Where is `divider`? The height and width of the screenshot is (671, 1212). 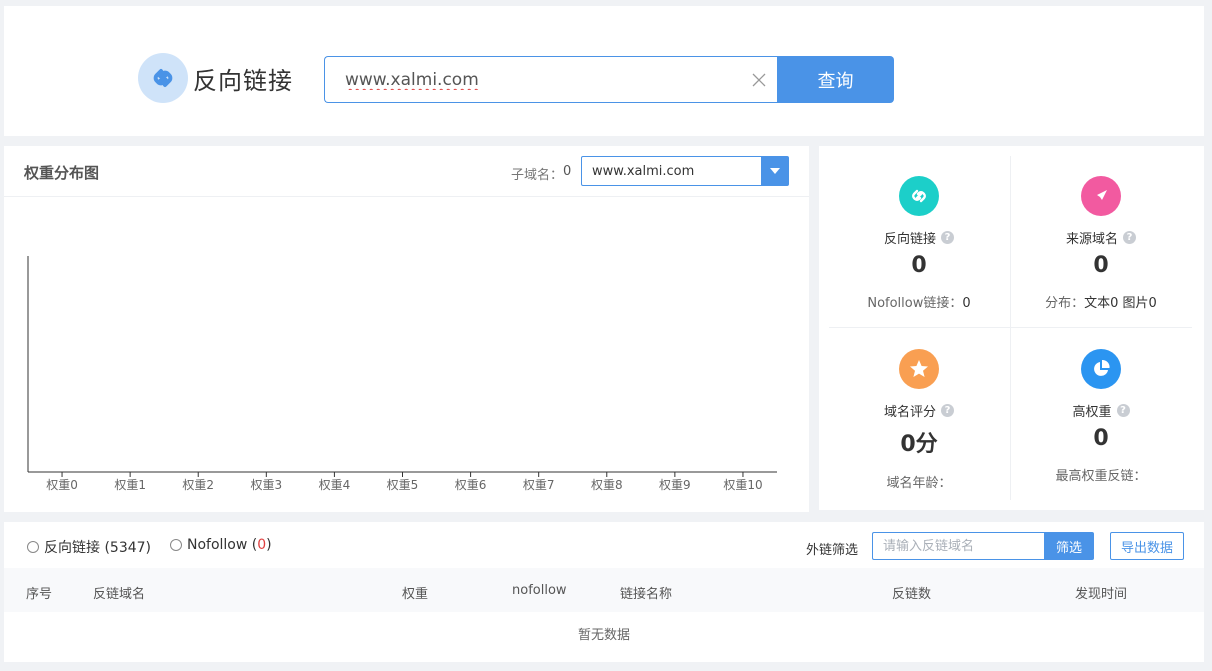
divider is located at coordinates (1010, 327).